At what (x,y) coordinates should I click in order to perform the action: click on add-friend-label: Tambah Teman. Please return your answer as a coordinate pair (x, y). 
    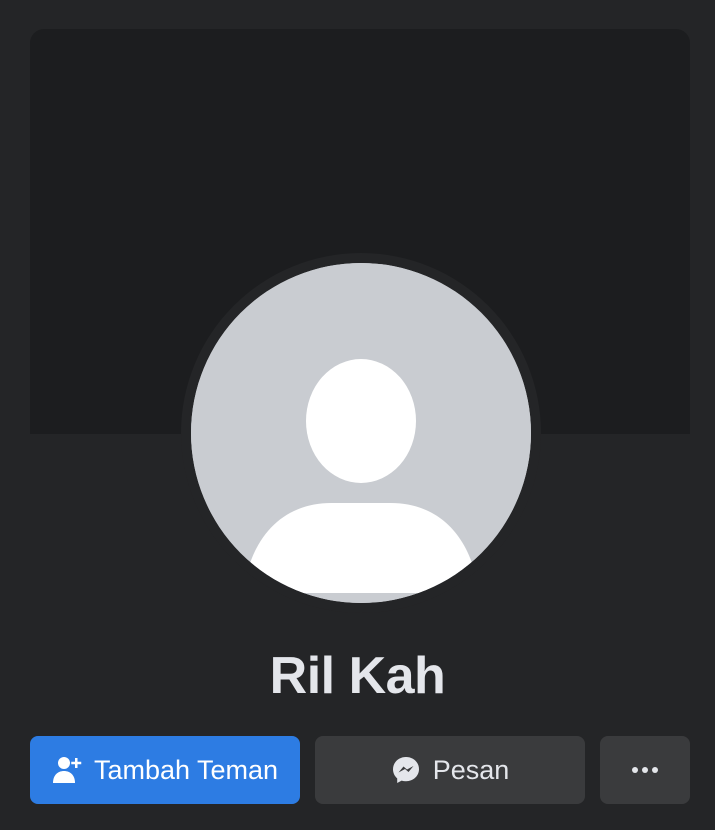
    Looking at the image, I should click on (186, 769).